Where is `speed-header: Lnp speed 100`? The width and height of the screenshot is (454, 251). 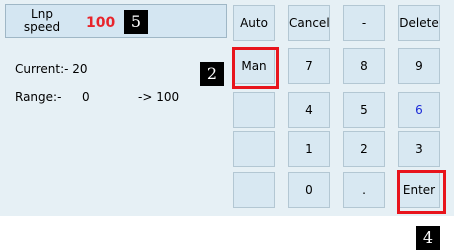
speed-header: Lnp speed 100 is located at coordinates (116, 21).